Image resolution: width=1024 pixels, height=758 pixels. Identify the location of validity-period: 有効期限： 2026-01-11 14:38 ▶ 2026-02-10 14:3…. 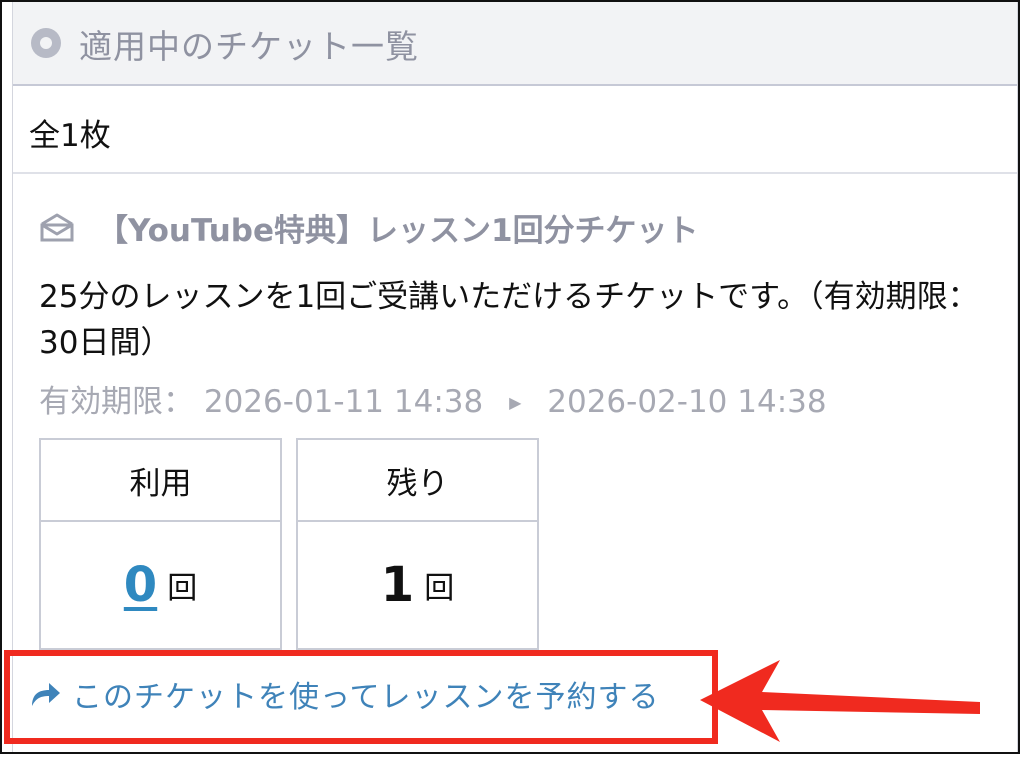
(433, 398).